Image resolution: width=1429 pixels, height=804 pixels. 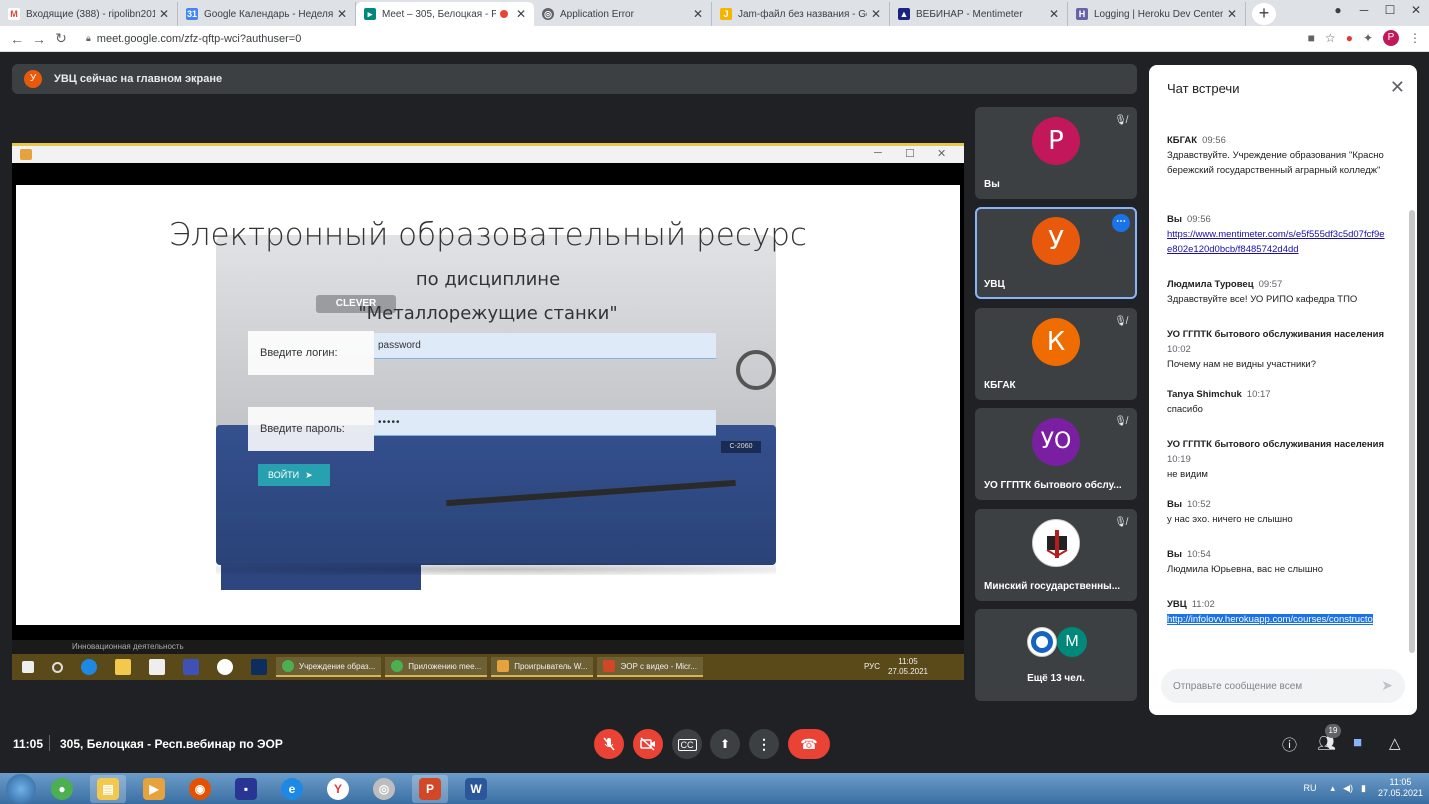 What do you see at coordinates (1416, 10) in the screenshot?
I see `close-window-icon: ✕` at bounding box center [1416, 10].